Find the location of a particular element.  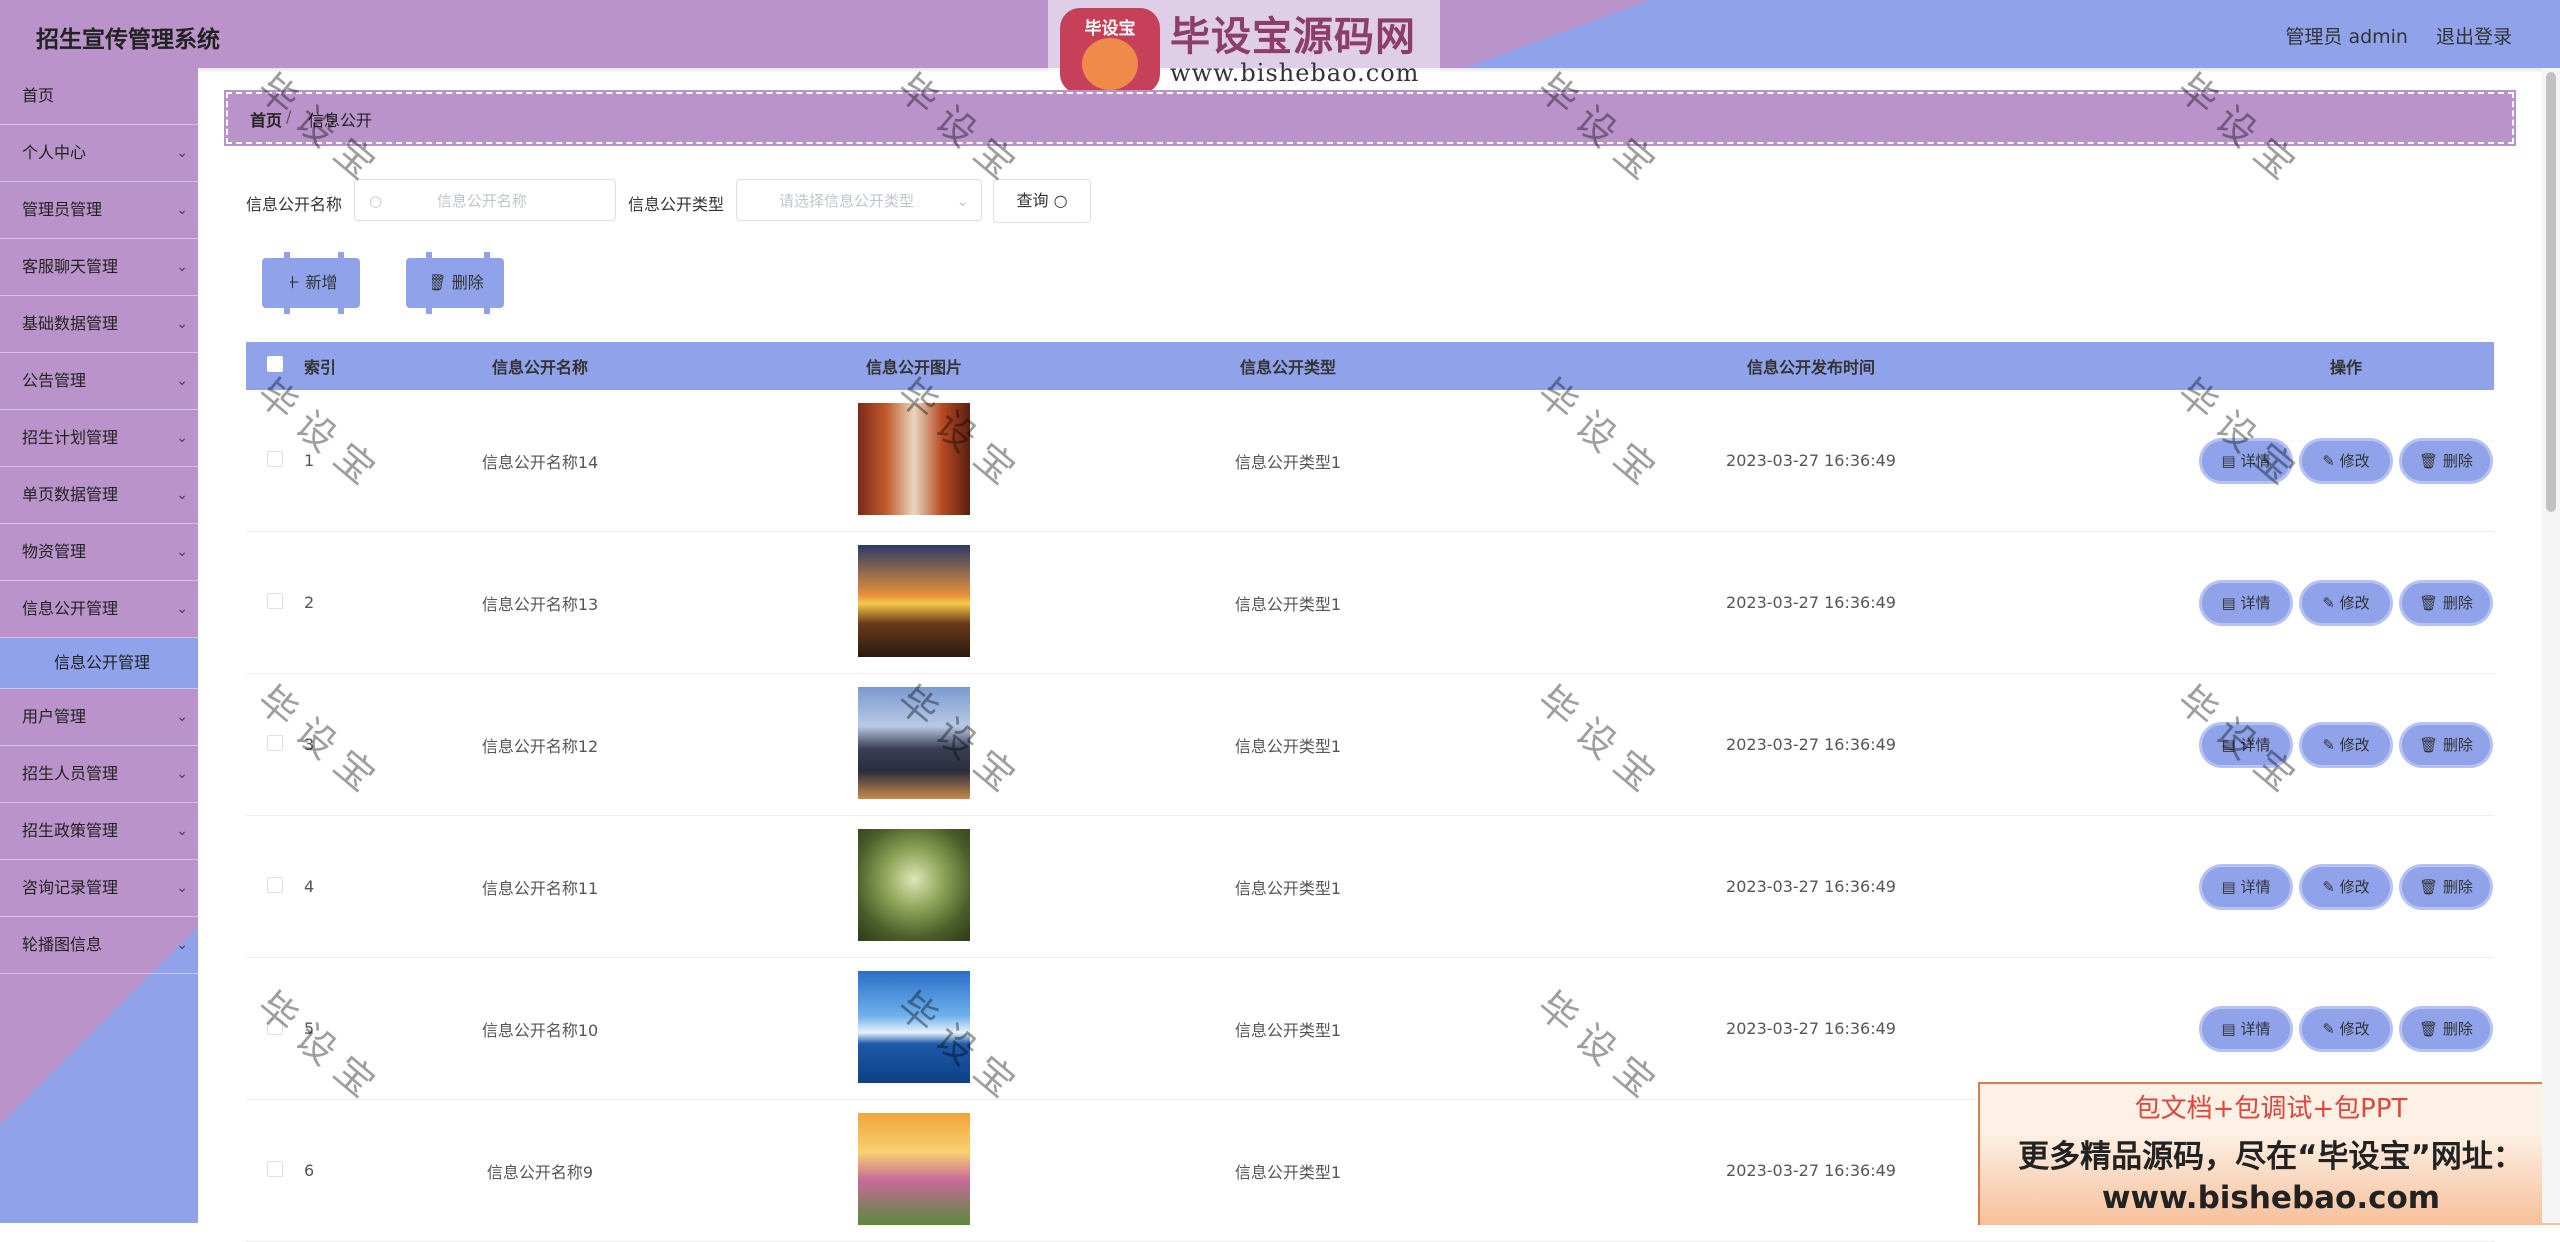

sidebar-item-3: 客服聊天管理 ⌄ is located at coordinates (99, 267).